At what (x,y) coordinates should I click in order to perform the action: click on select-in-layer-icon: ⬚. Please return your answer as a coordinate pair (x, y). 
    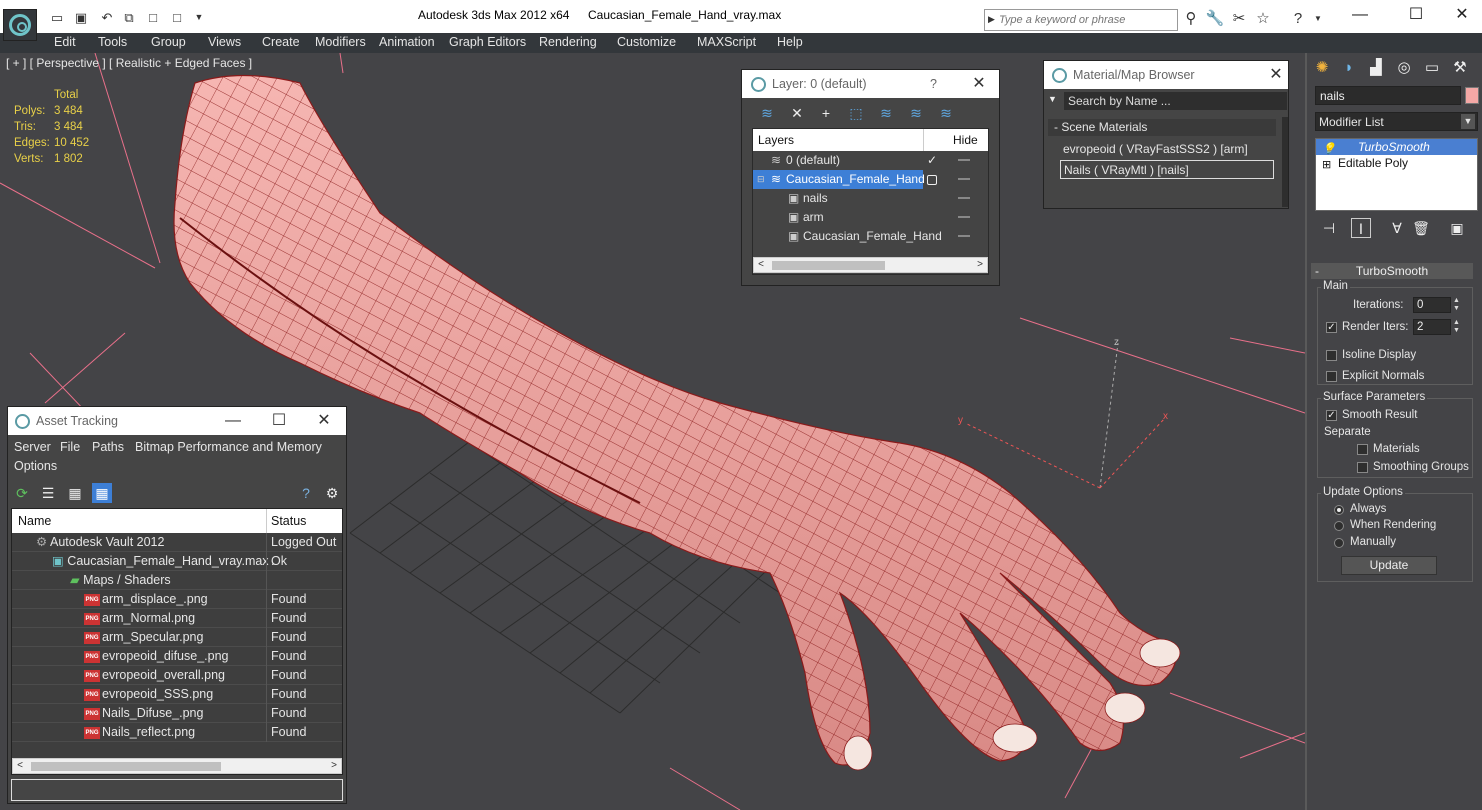
    Looking at the image, I should click on (856, 113).